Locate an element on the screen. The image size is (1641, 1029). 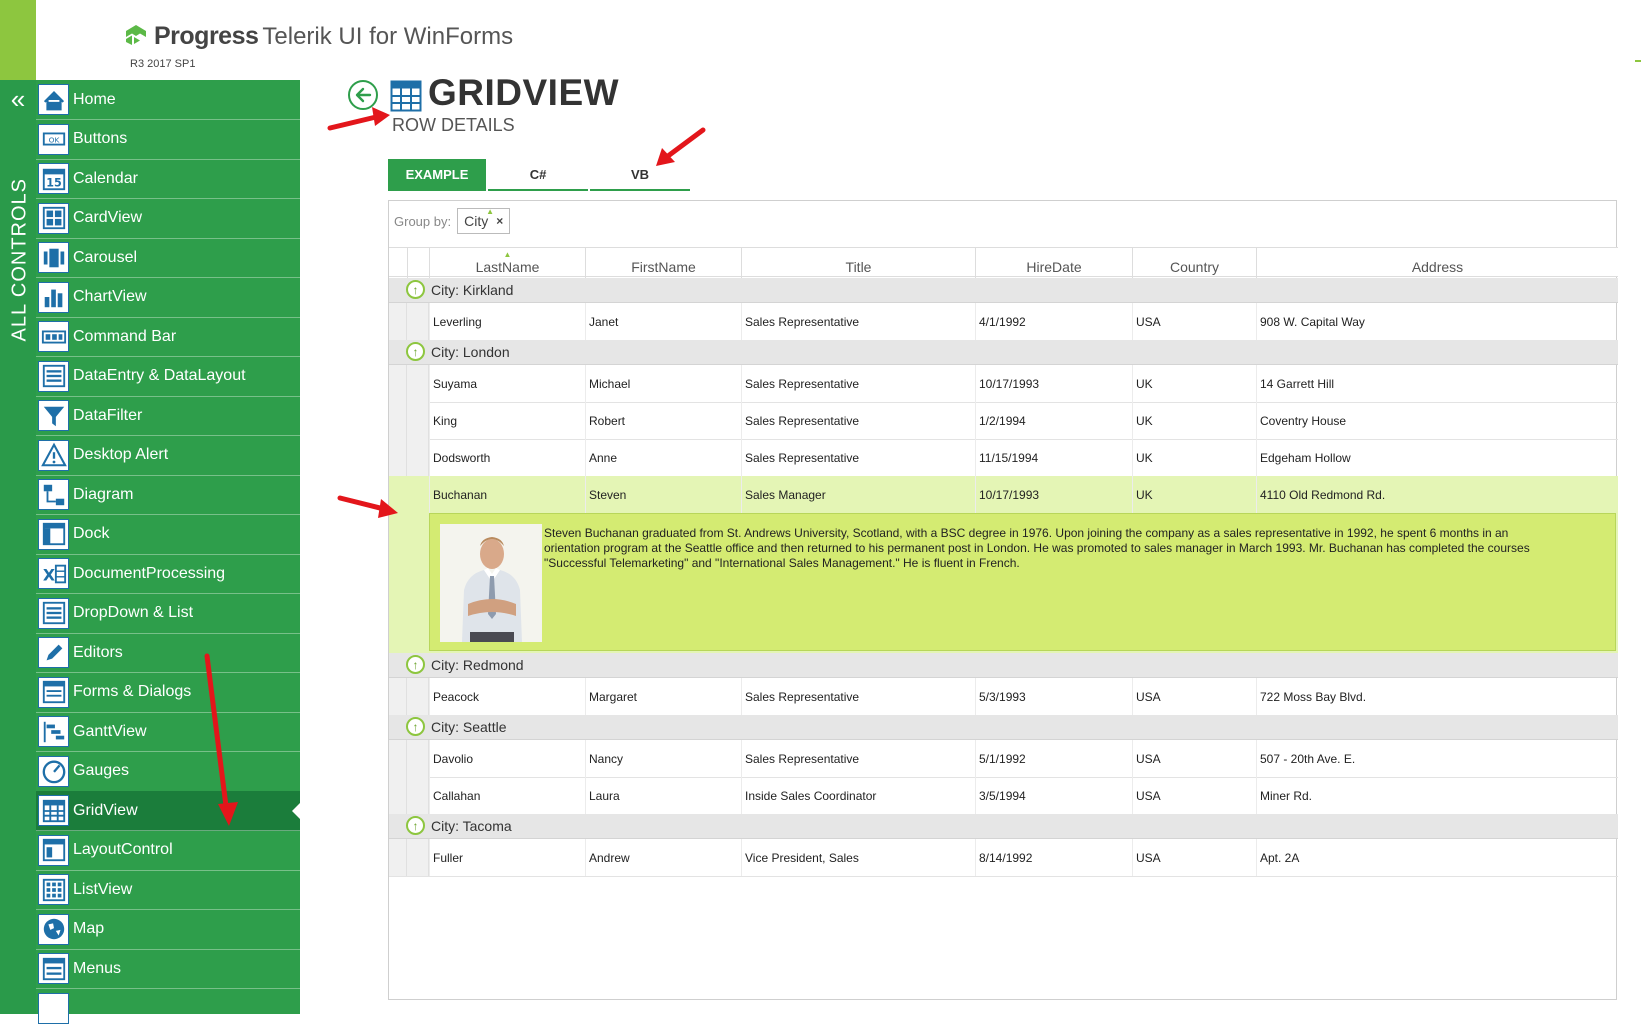
cell-hiredate: 5/3/1993 is located at coordinates (1053, 696).